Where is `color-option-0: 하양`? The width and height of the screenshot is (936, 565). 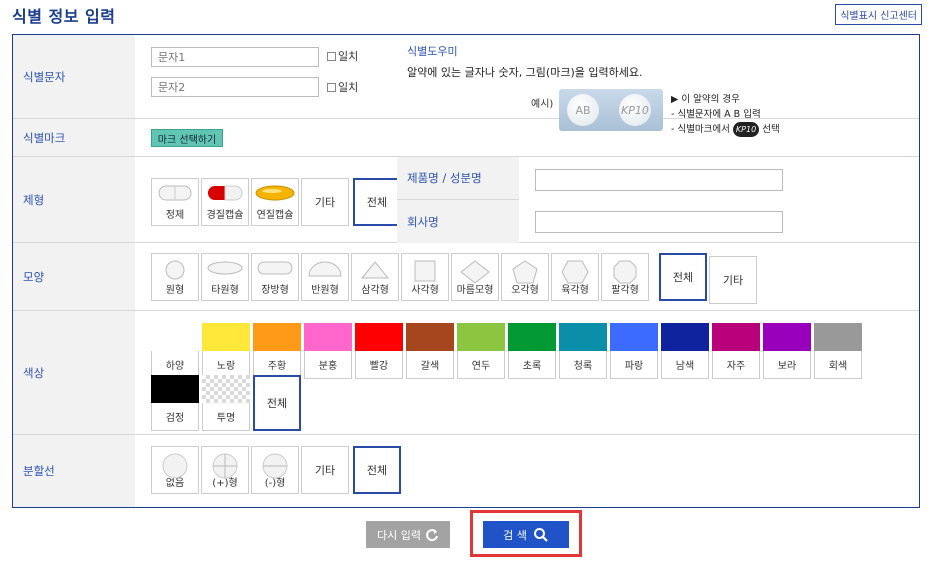 color-option-0: 하양 is located at coordinates (175, 351).